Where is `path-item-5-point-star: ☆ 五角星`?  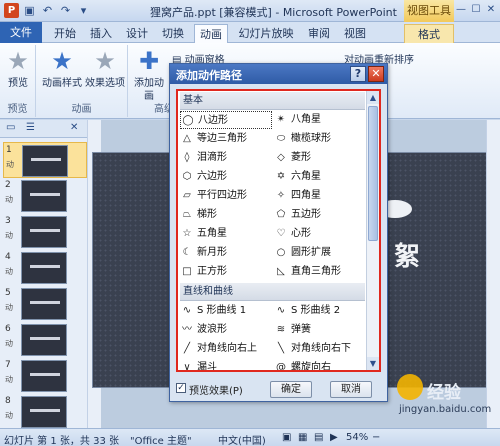 path-item-5-point-star: ☆ 五角星 is located at coordinates (226, 234).